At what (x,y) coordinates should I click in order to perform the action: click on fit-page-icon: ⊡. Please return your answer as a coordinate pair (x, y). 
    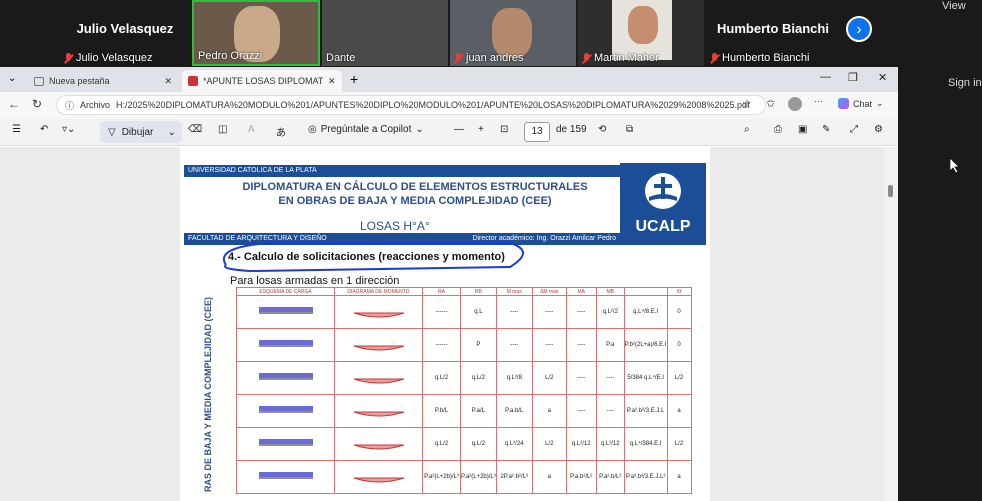
    Looking at the image, I should click on (504, 129).